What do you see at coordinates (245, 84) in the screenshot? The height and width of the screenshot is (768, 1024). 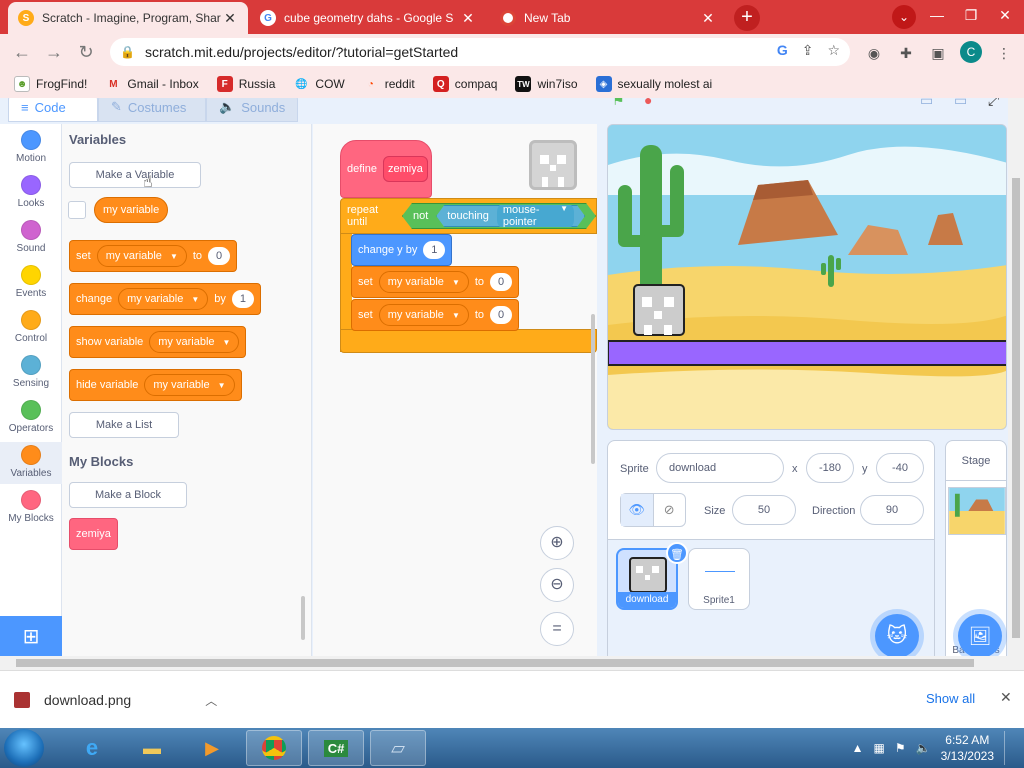 I see `bookmark-russia: F Russia` at bounding box center [245, 84].